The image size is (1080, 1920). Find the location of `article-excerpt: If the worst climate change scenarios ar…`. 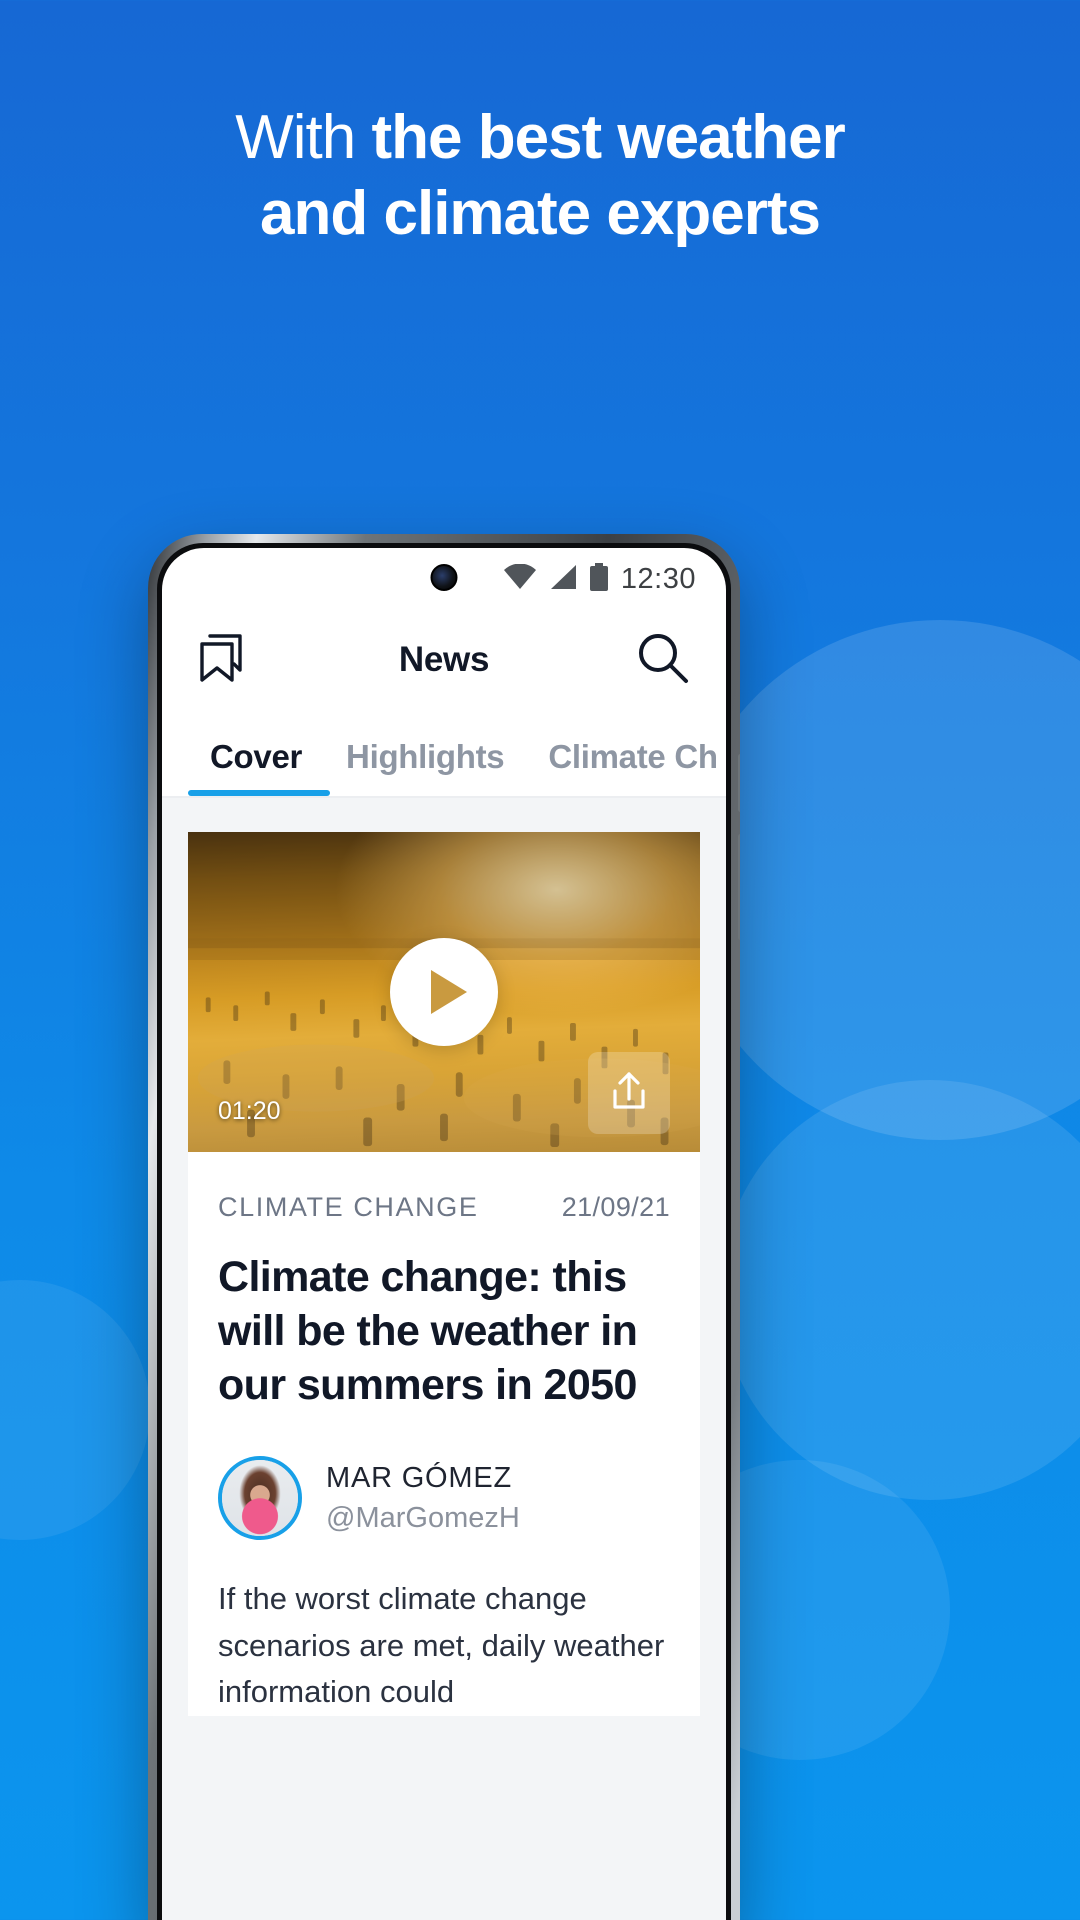

article-excerpt: If the worst climate change scenarios ar… is located at coordinates (441, 1645).